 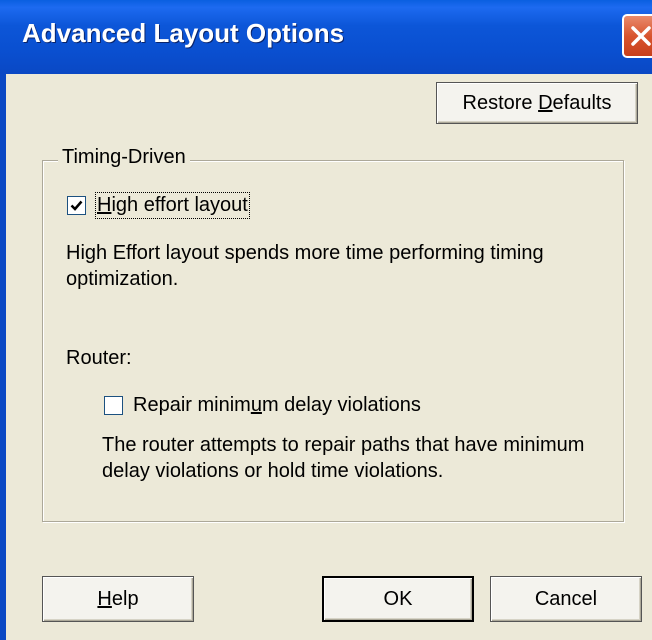 I want to click on close-icon, so click(x=641, y=36).